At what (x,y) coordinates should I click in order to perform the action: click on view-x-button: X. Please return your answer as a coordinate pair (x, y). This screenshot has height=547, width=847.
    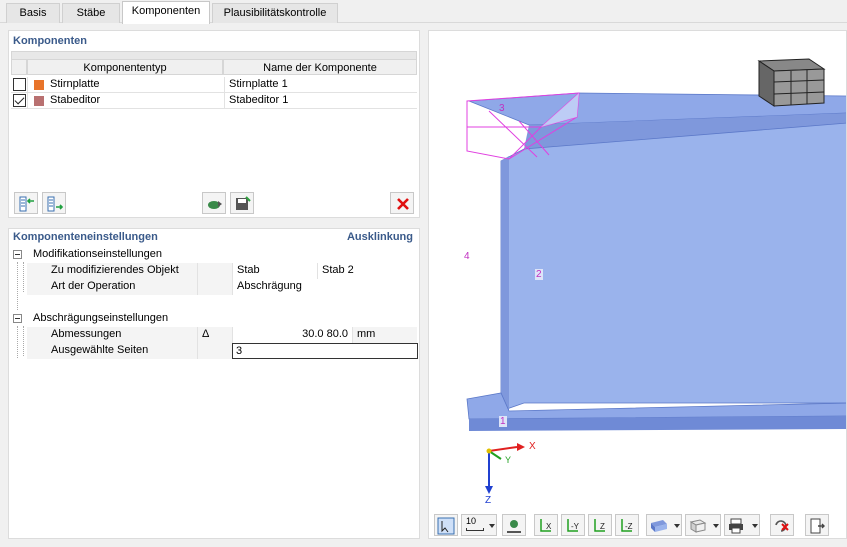
    Looking at the image, I should click on (546, 525).